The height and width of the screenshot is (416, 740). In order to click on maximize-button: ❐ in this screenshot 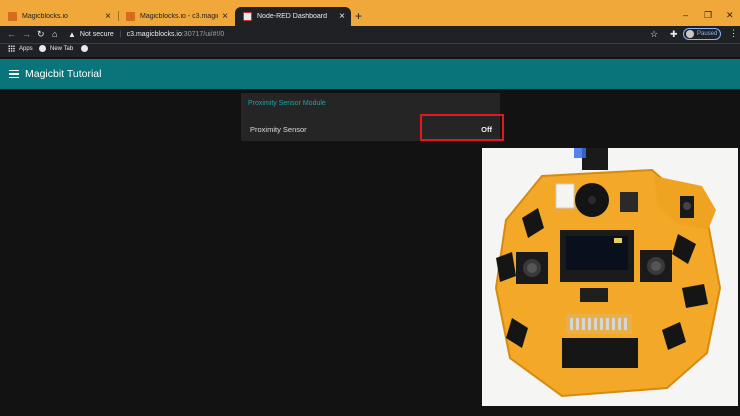, I will do `click(708, 15)`.